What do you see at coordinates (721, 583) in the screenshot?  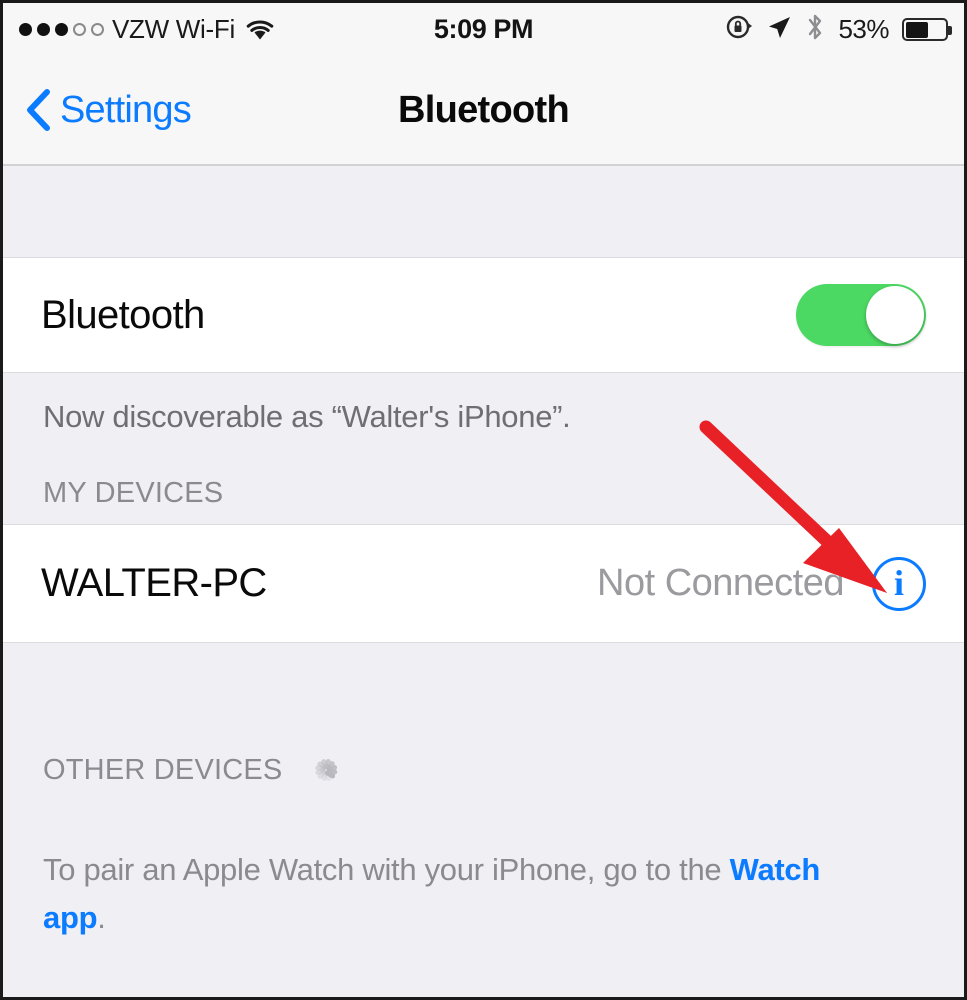 I see `device-status-label: Not Connected` at bounding box center [721, 583].